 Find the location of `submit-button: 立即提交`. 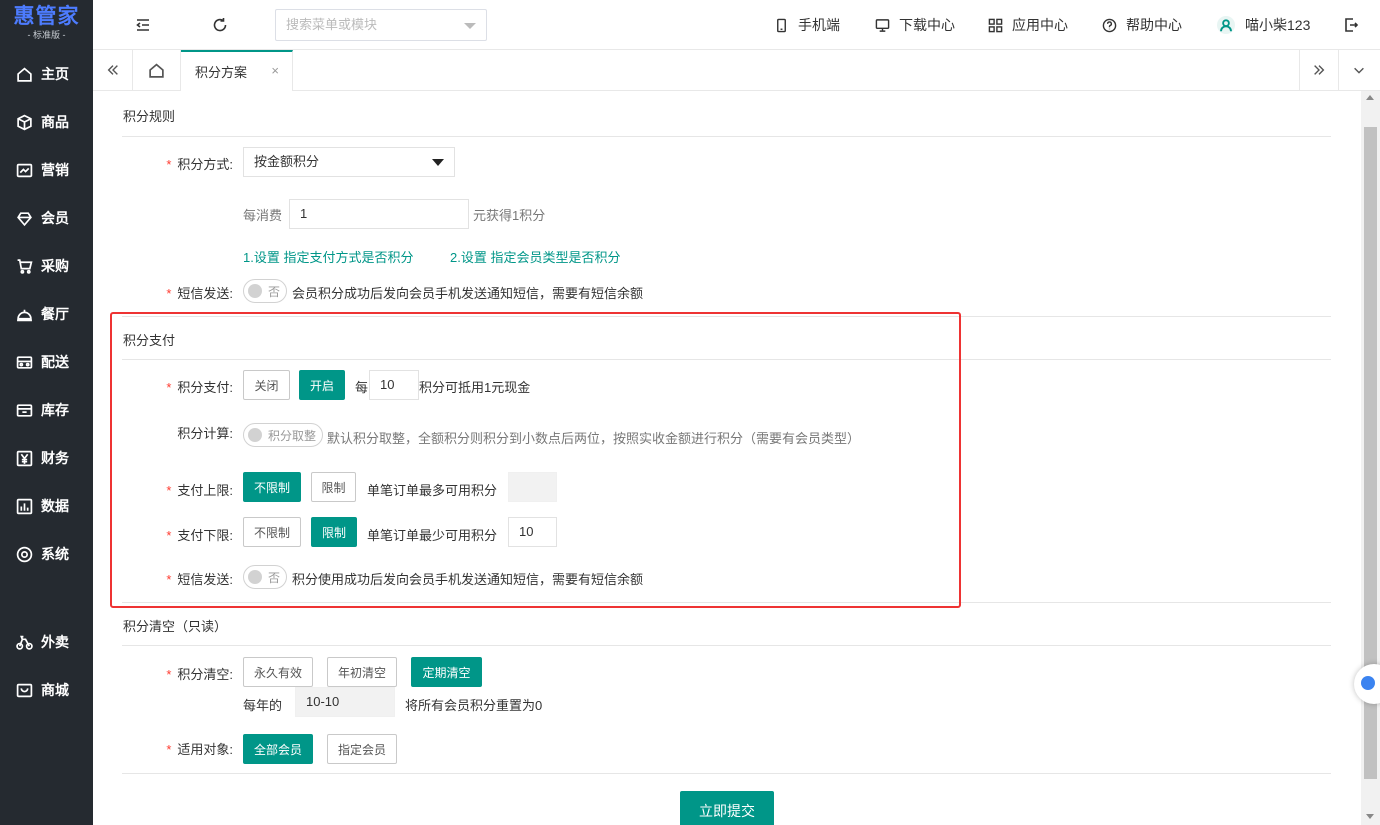

submit-button: 立即提交 is located at coordinates (727, 808).